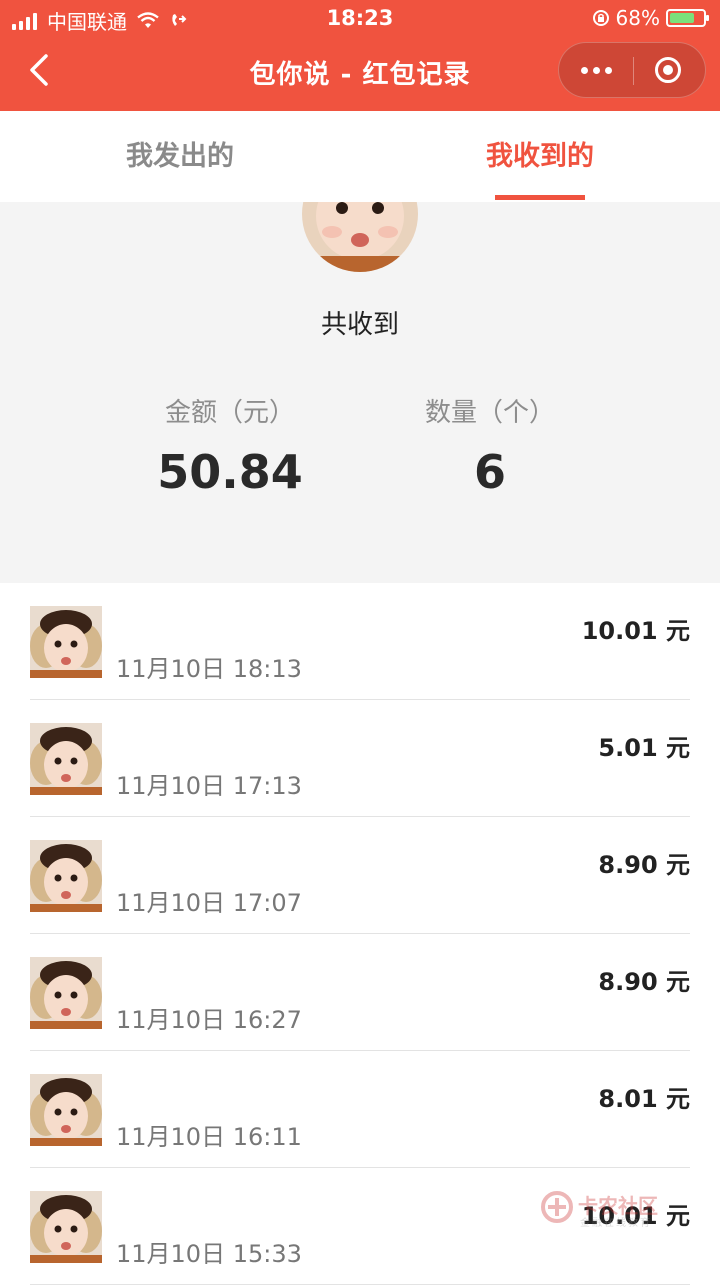 This screenshot has width=720, height=1285. Describe the element at coordinates (644, 748) in the screenshot. I see `record-amount: 5.01 元` at that location.